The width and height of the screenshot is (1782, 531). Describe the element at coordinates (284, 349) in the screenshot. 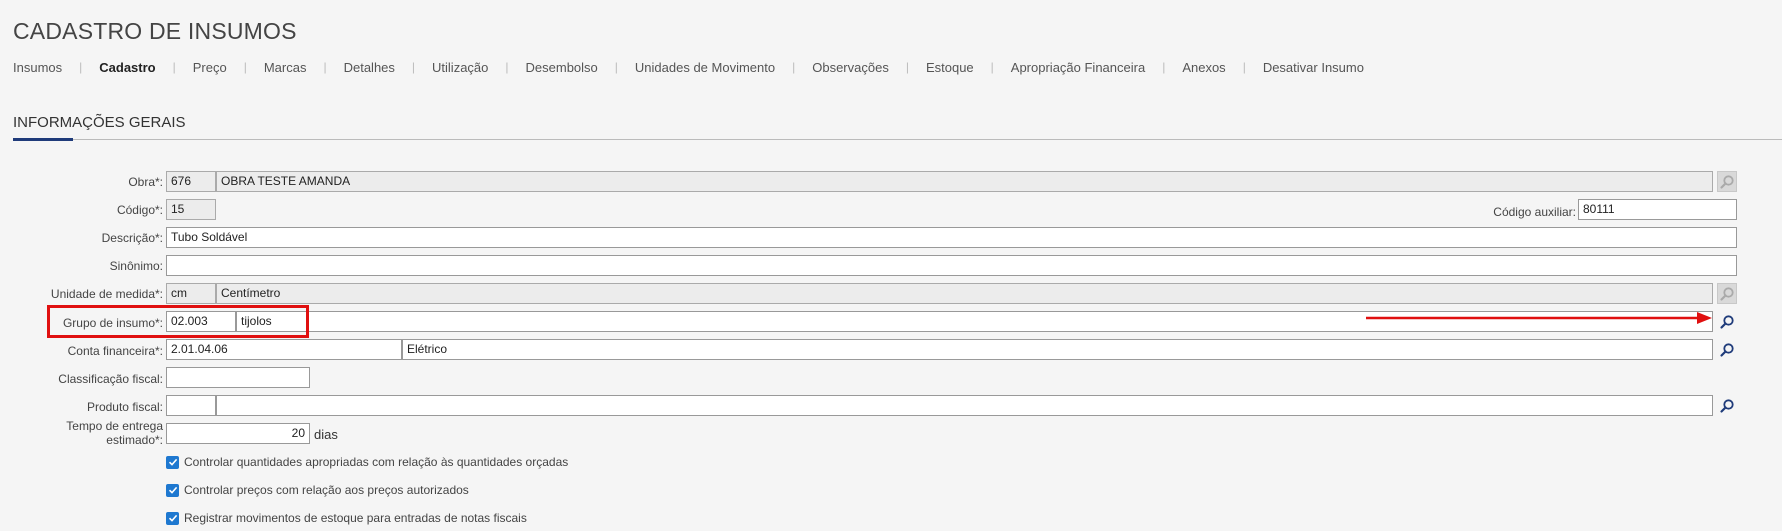

I see `conta-financeira-code-field: 2.01.04.06` at that location.